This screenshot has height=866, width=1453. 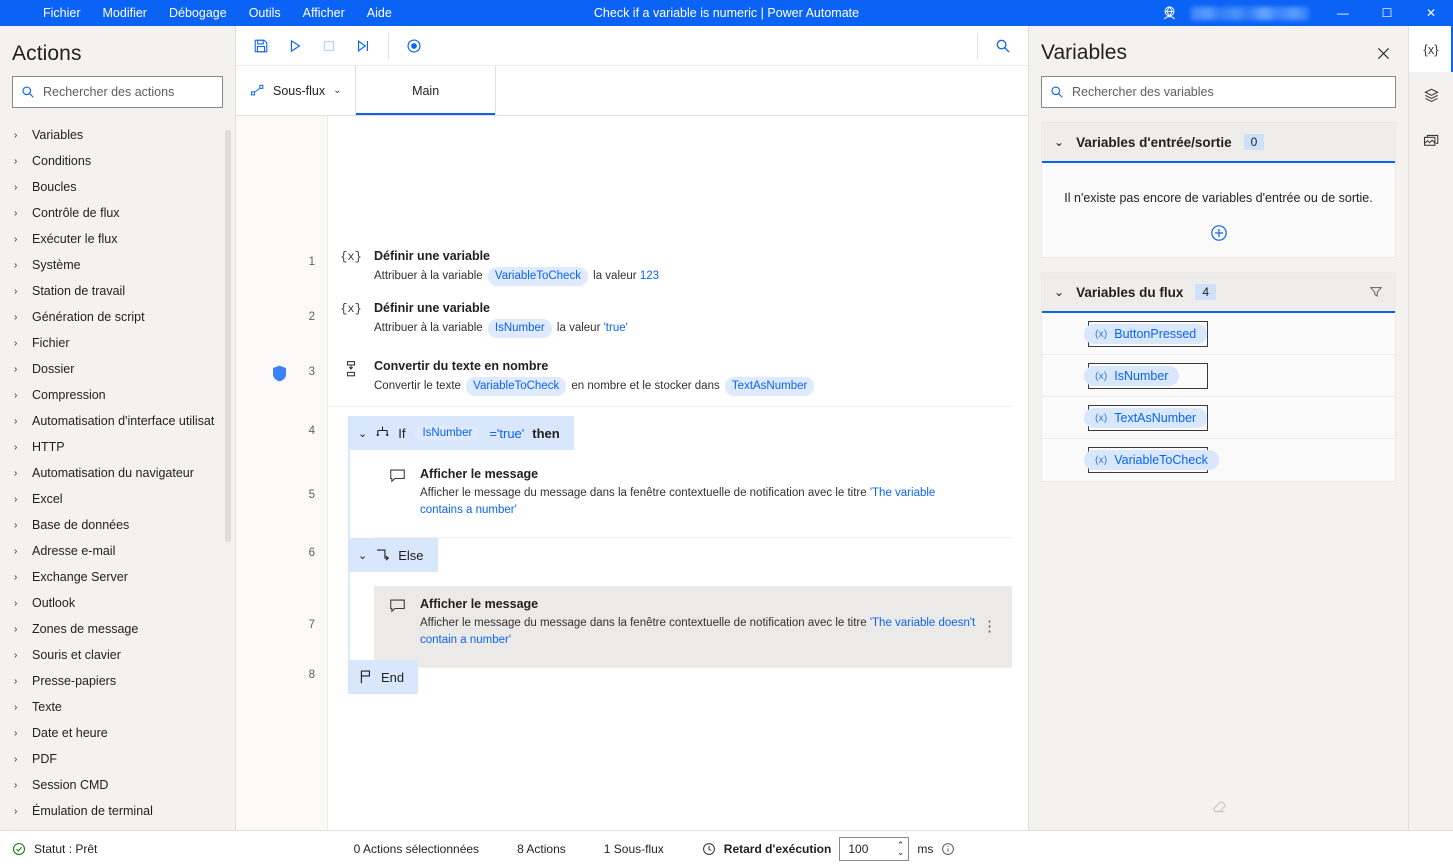 What do you see at coordinates (117, 811) in the screenshot?
I see `action-category-mulation-de-terminal: › Émulation de terminal` at bounding box center [117, 811].